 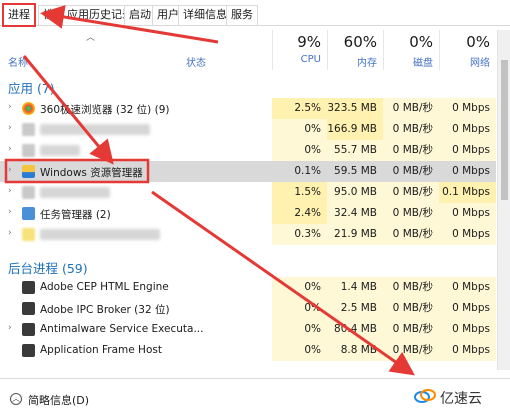 What do you see at coordinates (205, 15) in the screenshot?
I see `tab-details: 详细信息` at bounding box center [205, 15].